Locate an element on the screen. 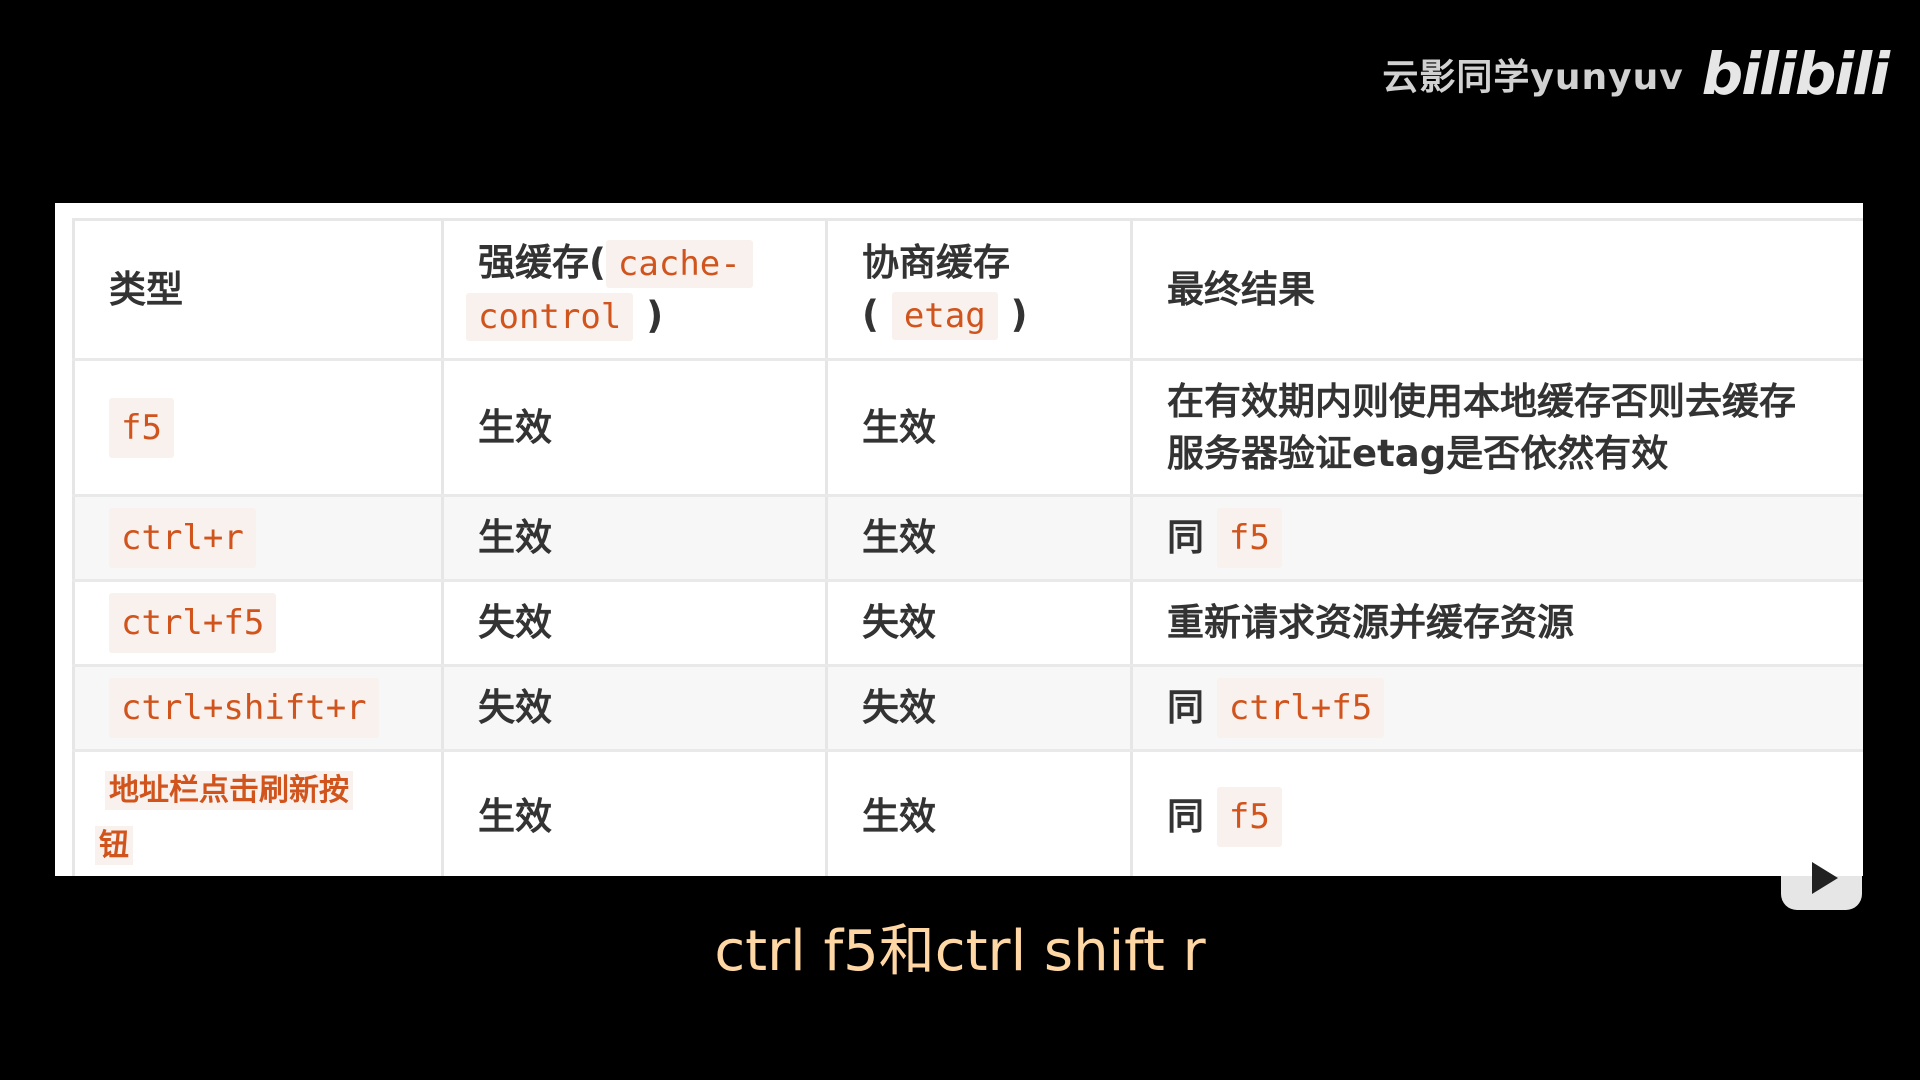  video-watermark: 云影同学yunyuv bilibili is located at coordinates (1636, 74).